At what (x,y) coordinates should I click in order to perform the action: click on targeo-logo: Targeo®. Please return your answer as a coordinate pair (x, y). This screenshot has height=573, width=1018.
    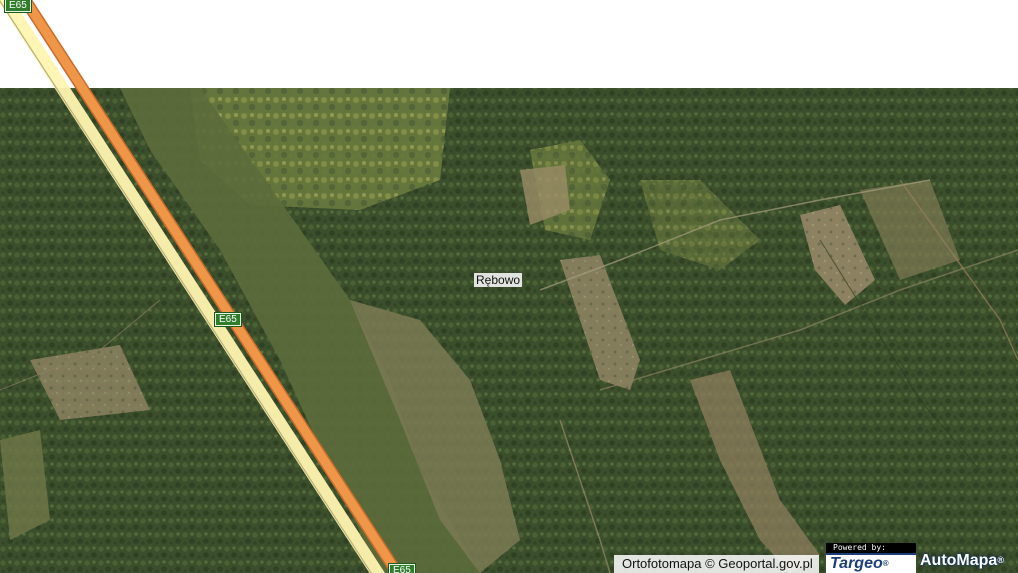
    Looking at the image, I should click on (871, 563).